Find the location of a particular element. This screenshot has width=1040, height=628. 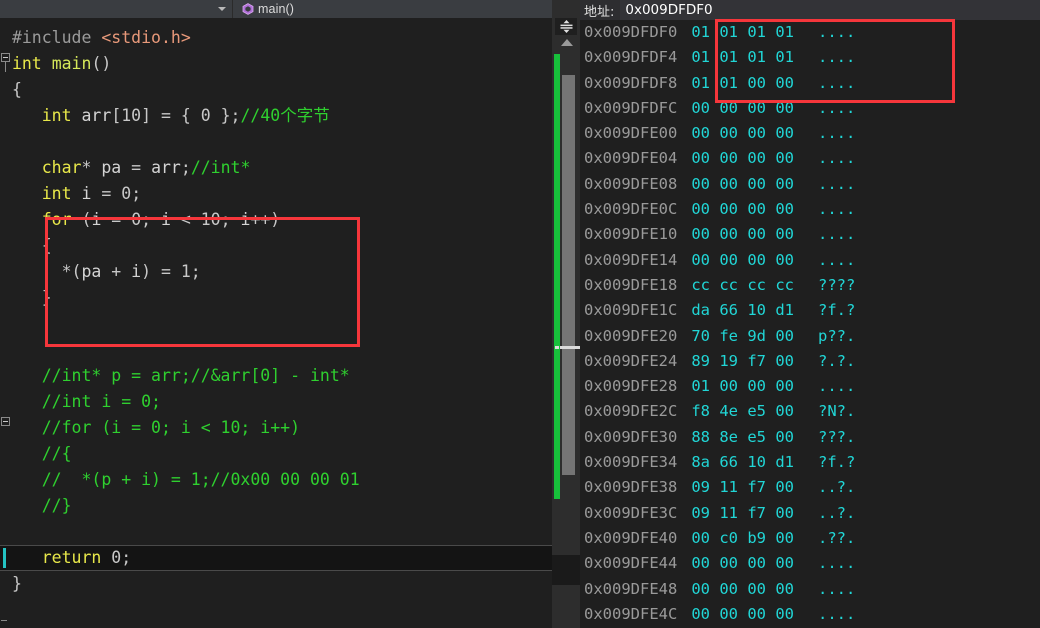

code-line: *(pa + i) = 1; is located at coordinates (276, 272).